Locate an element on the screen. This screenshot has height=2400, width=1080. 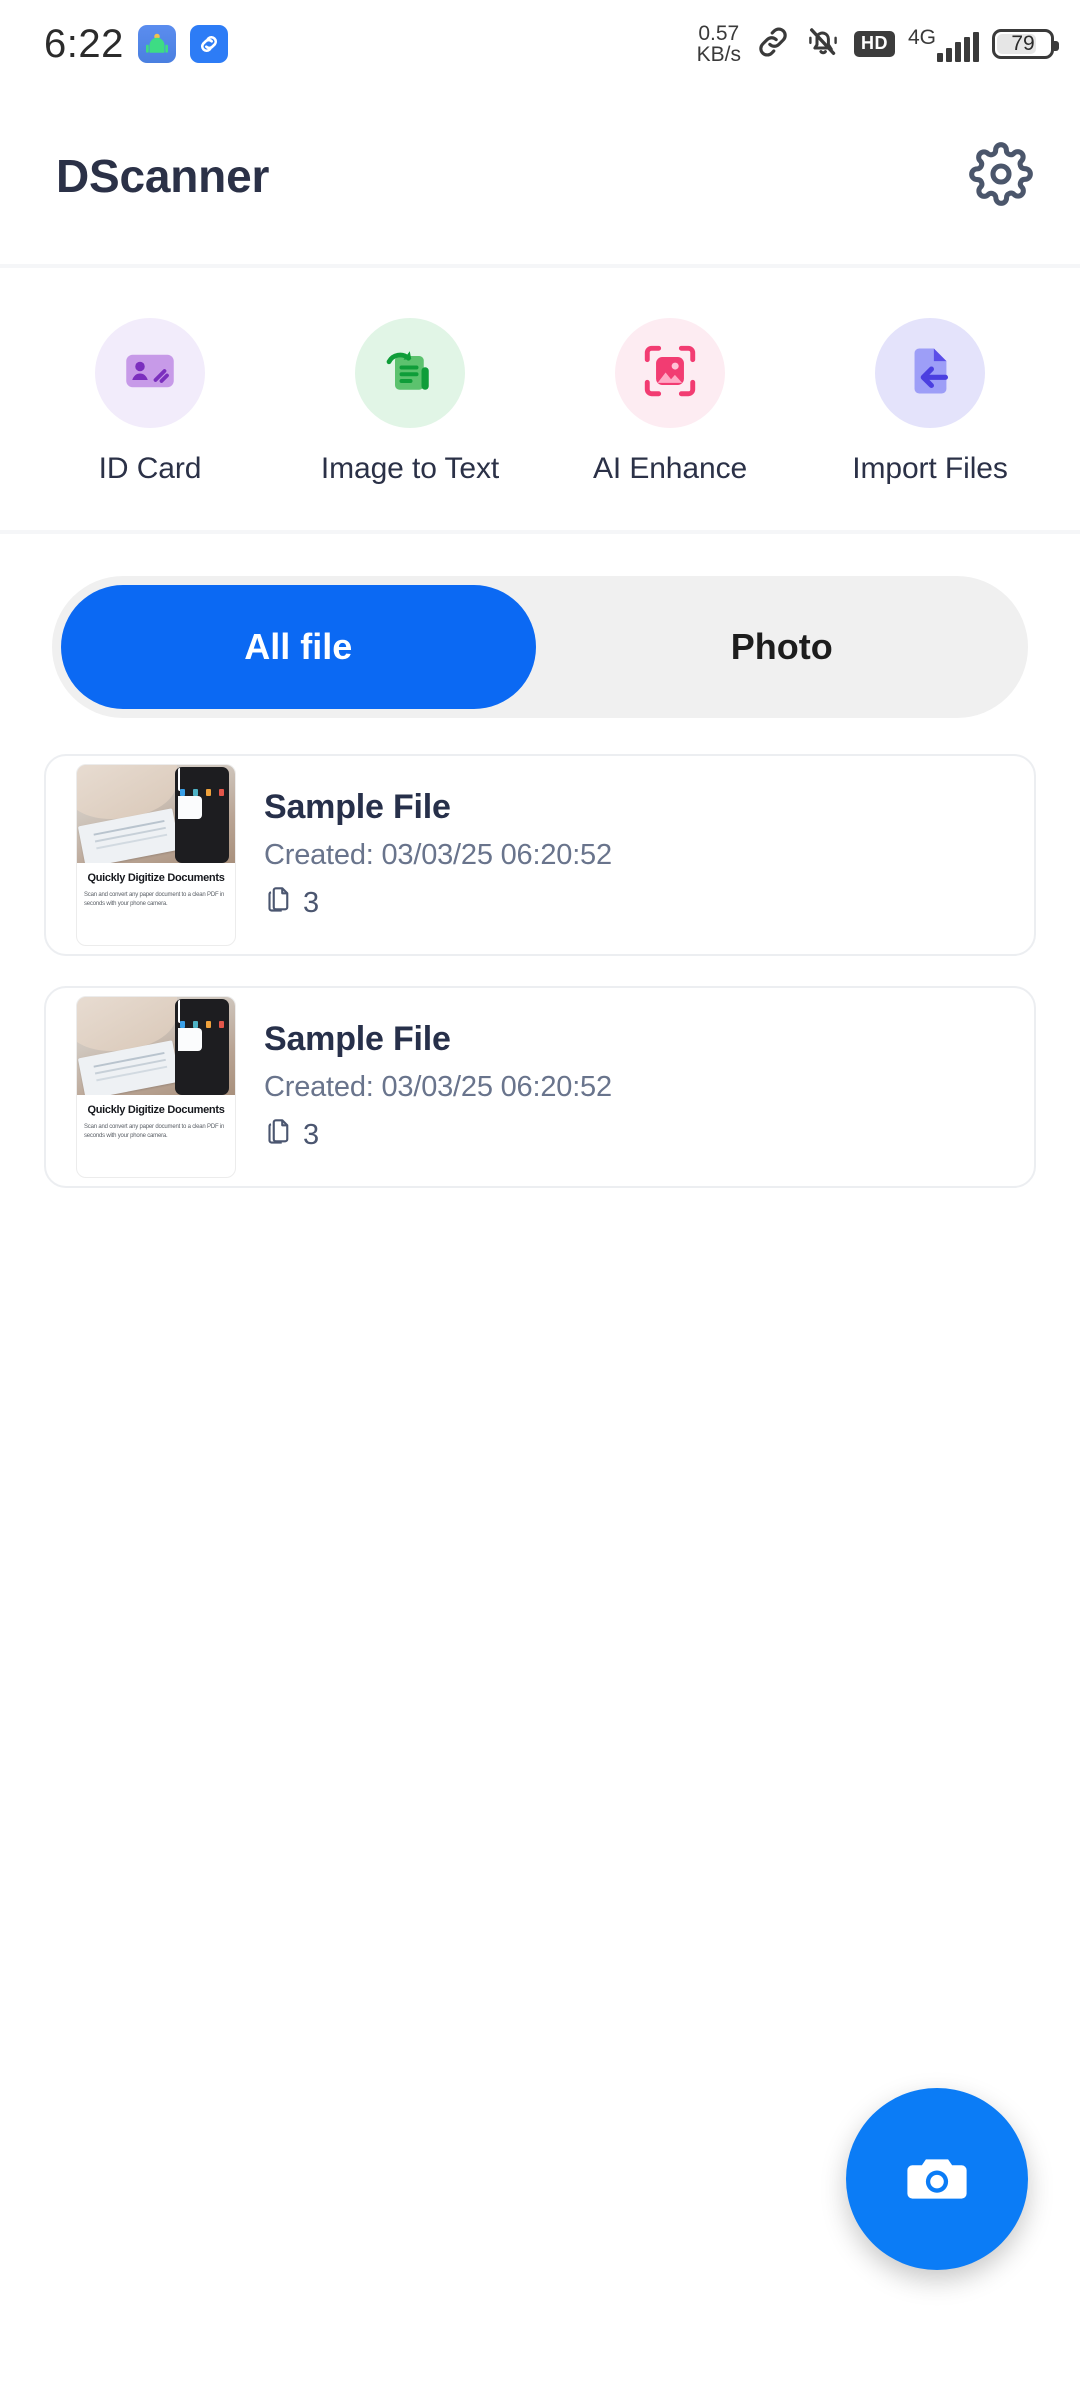
filter-tabs-container: All file Photo is located at coordinates (540, 629).